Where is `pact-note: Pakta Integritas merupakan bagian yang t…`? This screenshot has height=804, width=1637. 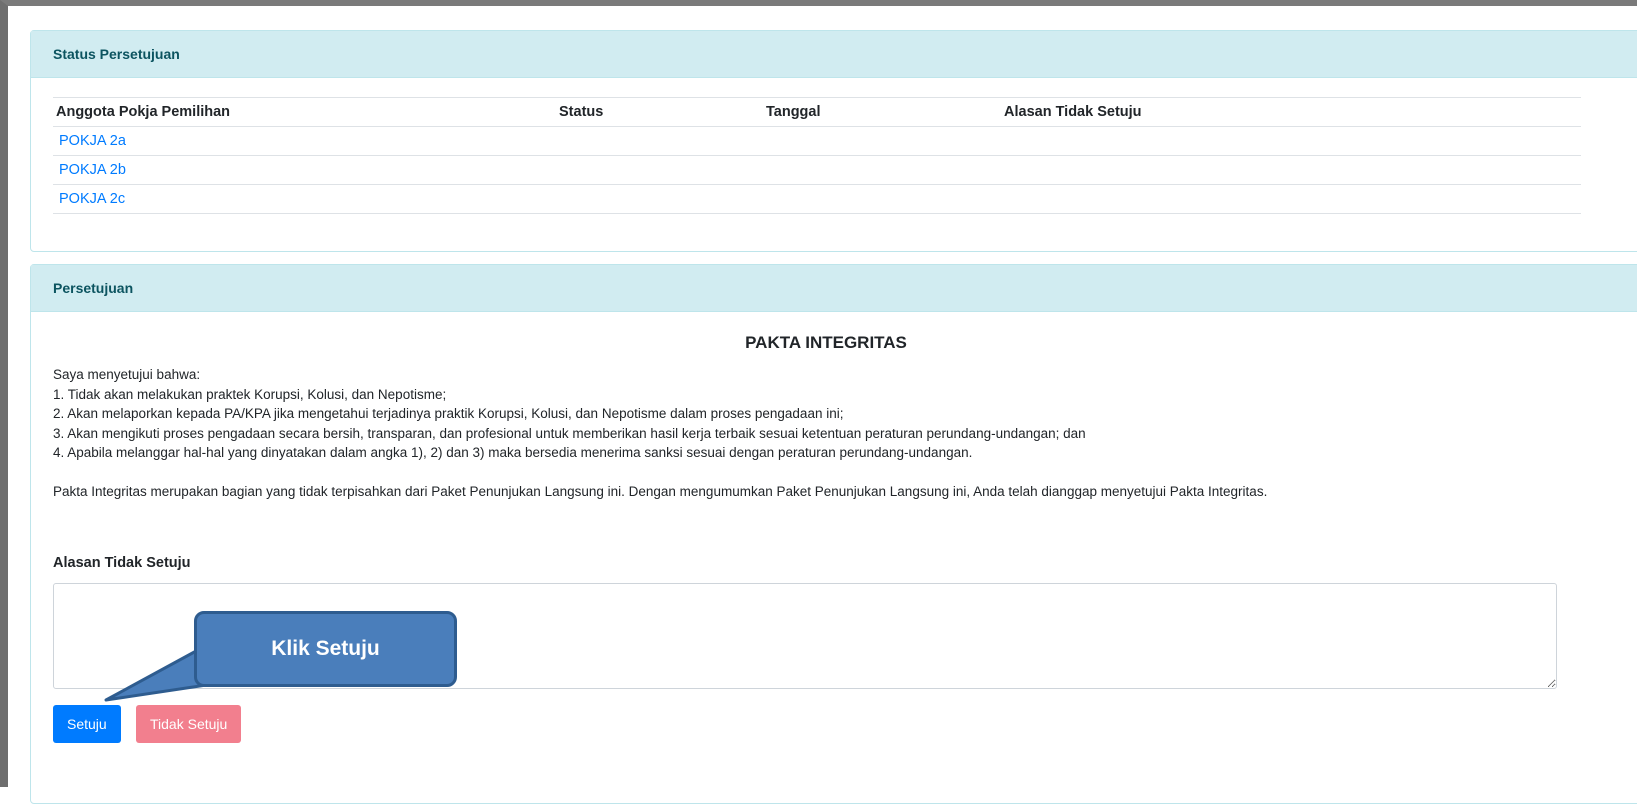 pact-note: Pakta Integritas merupakan bagian yang t… is located at coordinates (660, 491).